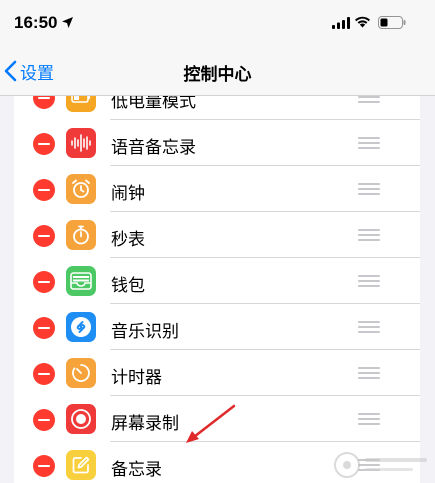  I want to click on annotation-arrow-icon, so click(211, 423).